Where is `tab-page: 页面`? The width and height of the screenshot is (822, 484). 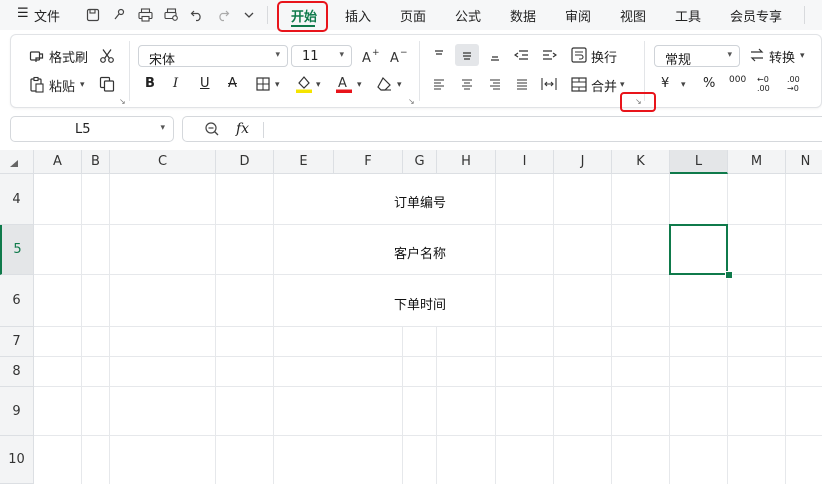 tab-page: 页面 is located at coordinates (413, 15).